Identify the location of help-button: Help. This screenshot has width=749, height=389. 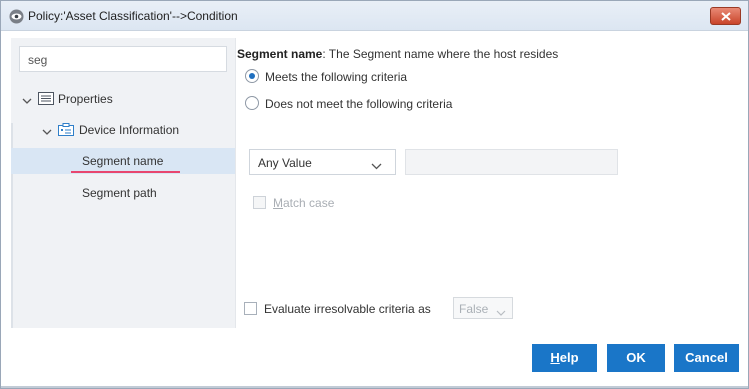
(564, 358).